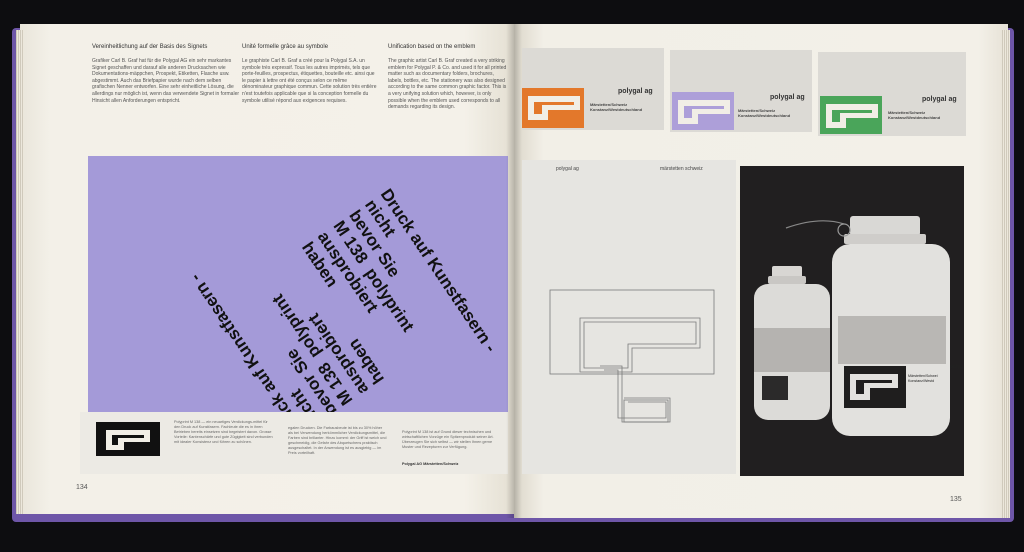  Describe the element at coordinates (430, 464) in the screenshot. I see `caption-signature: Polygal AG Märstetten/Schweiz` at that location.